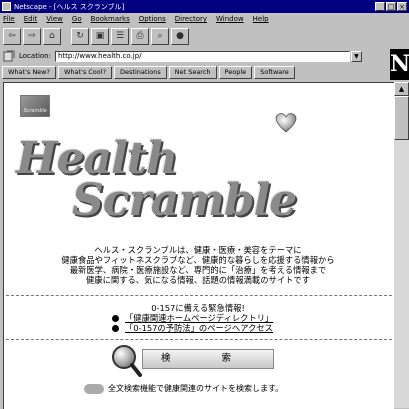 This screenshot has width=409, height=409. I want to click on scroll-thumb, so click(401, 118).